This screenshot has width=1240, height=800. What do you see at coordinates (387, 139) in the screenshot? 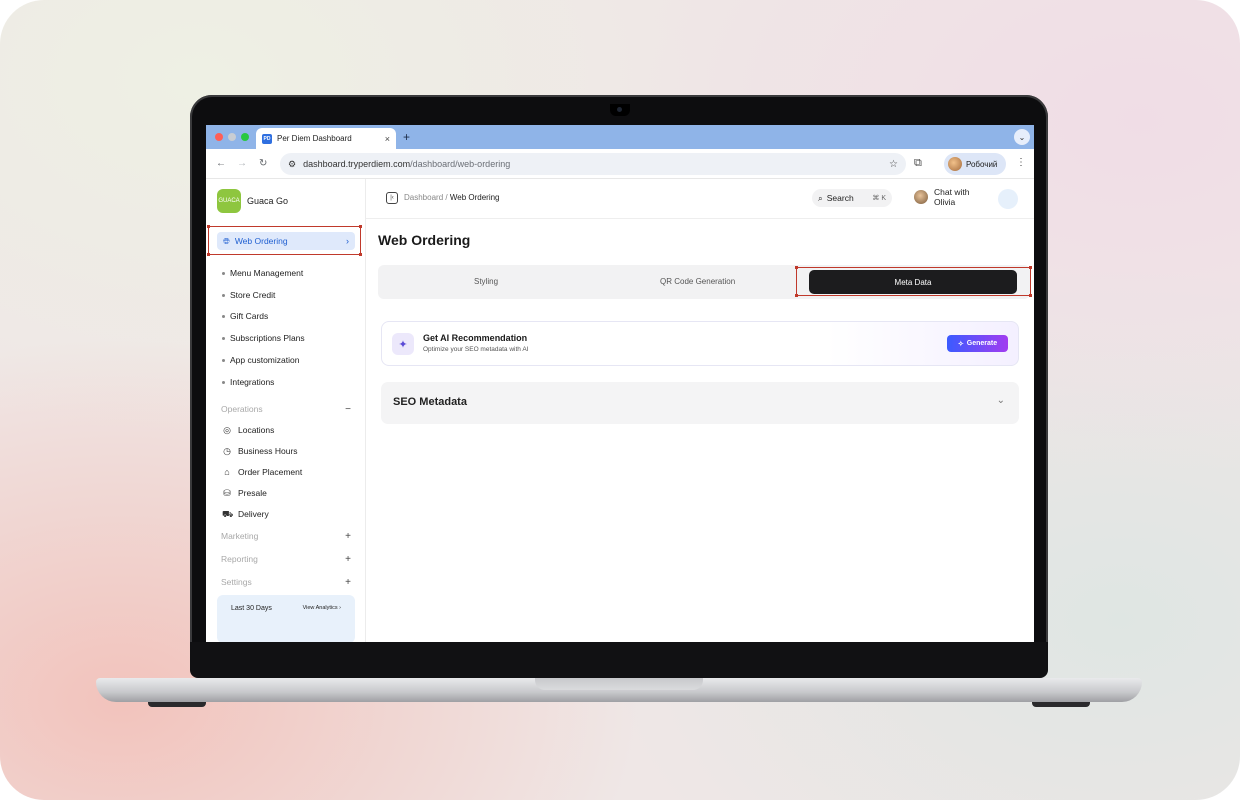
I see `tab-close-icon: ×` at bounding box center [387, 139].